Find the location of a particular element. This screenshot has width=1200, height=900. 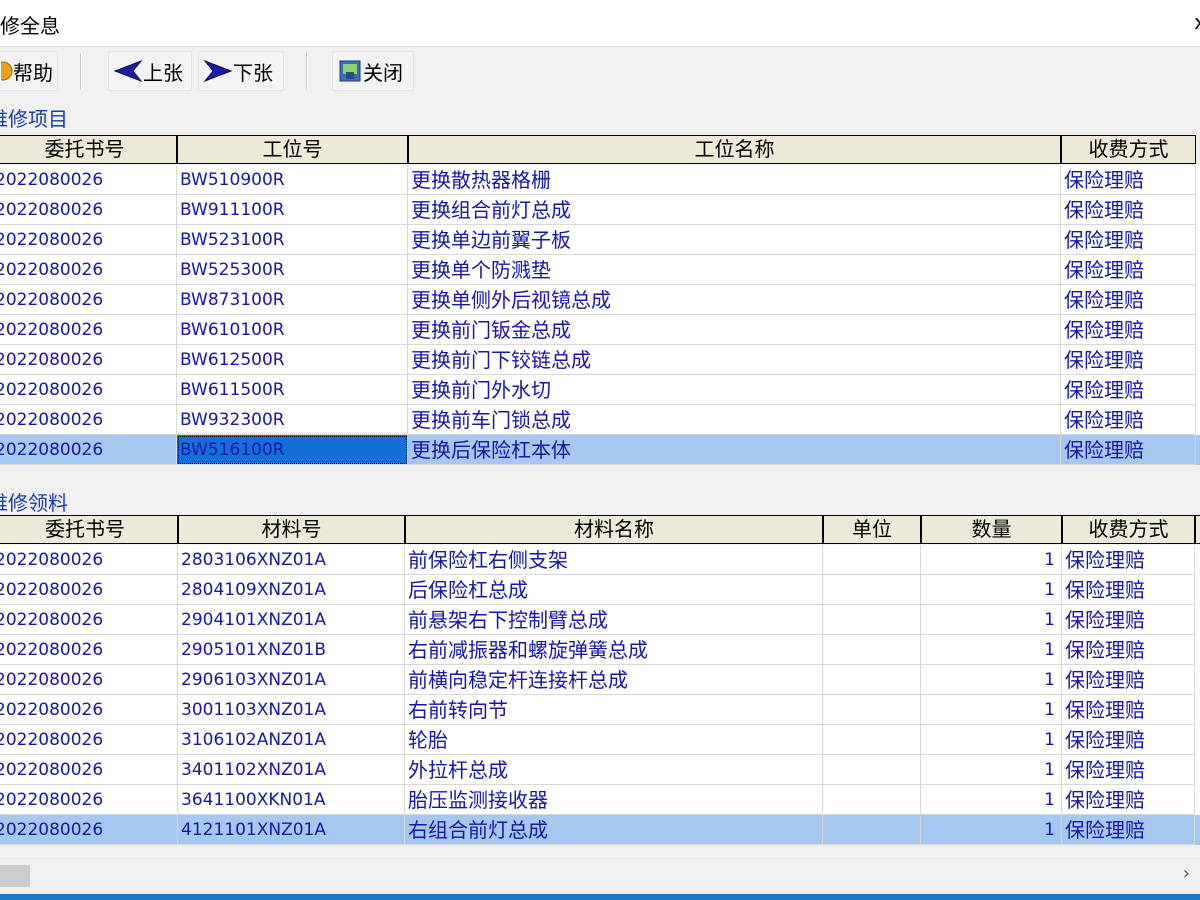

table-cell: 更换后保险杠本体 is located at coordinates (734, 450).